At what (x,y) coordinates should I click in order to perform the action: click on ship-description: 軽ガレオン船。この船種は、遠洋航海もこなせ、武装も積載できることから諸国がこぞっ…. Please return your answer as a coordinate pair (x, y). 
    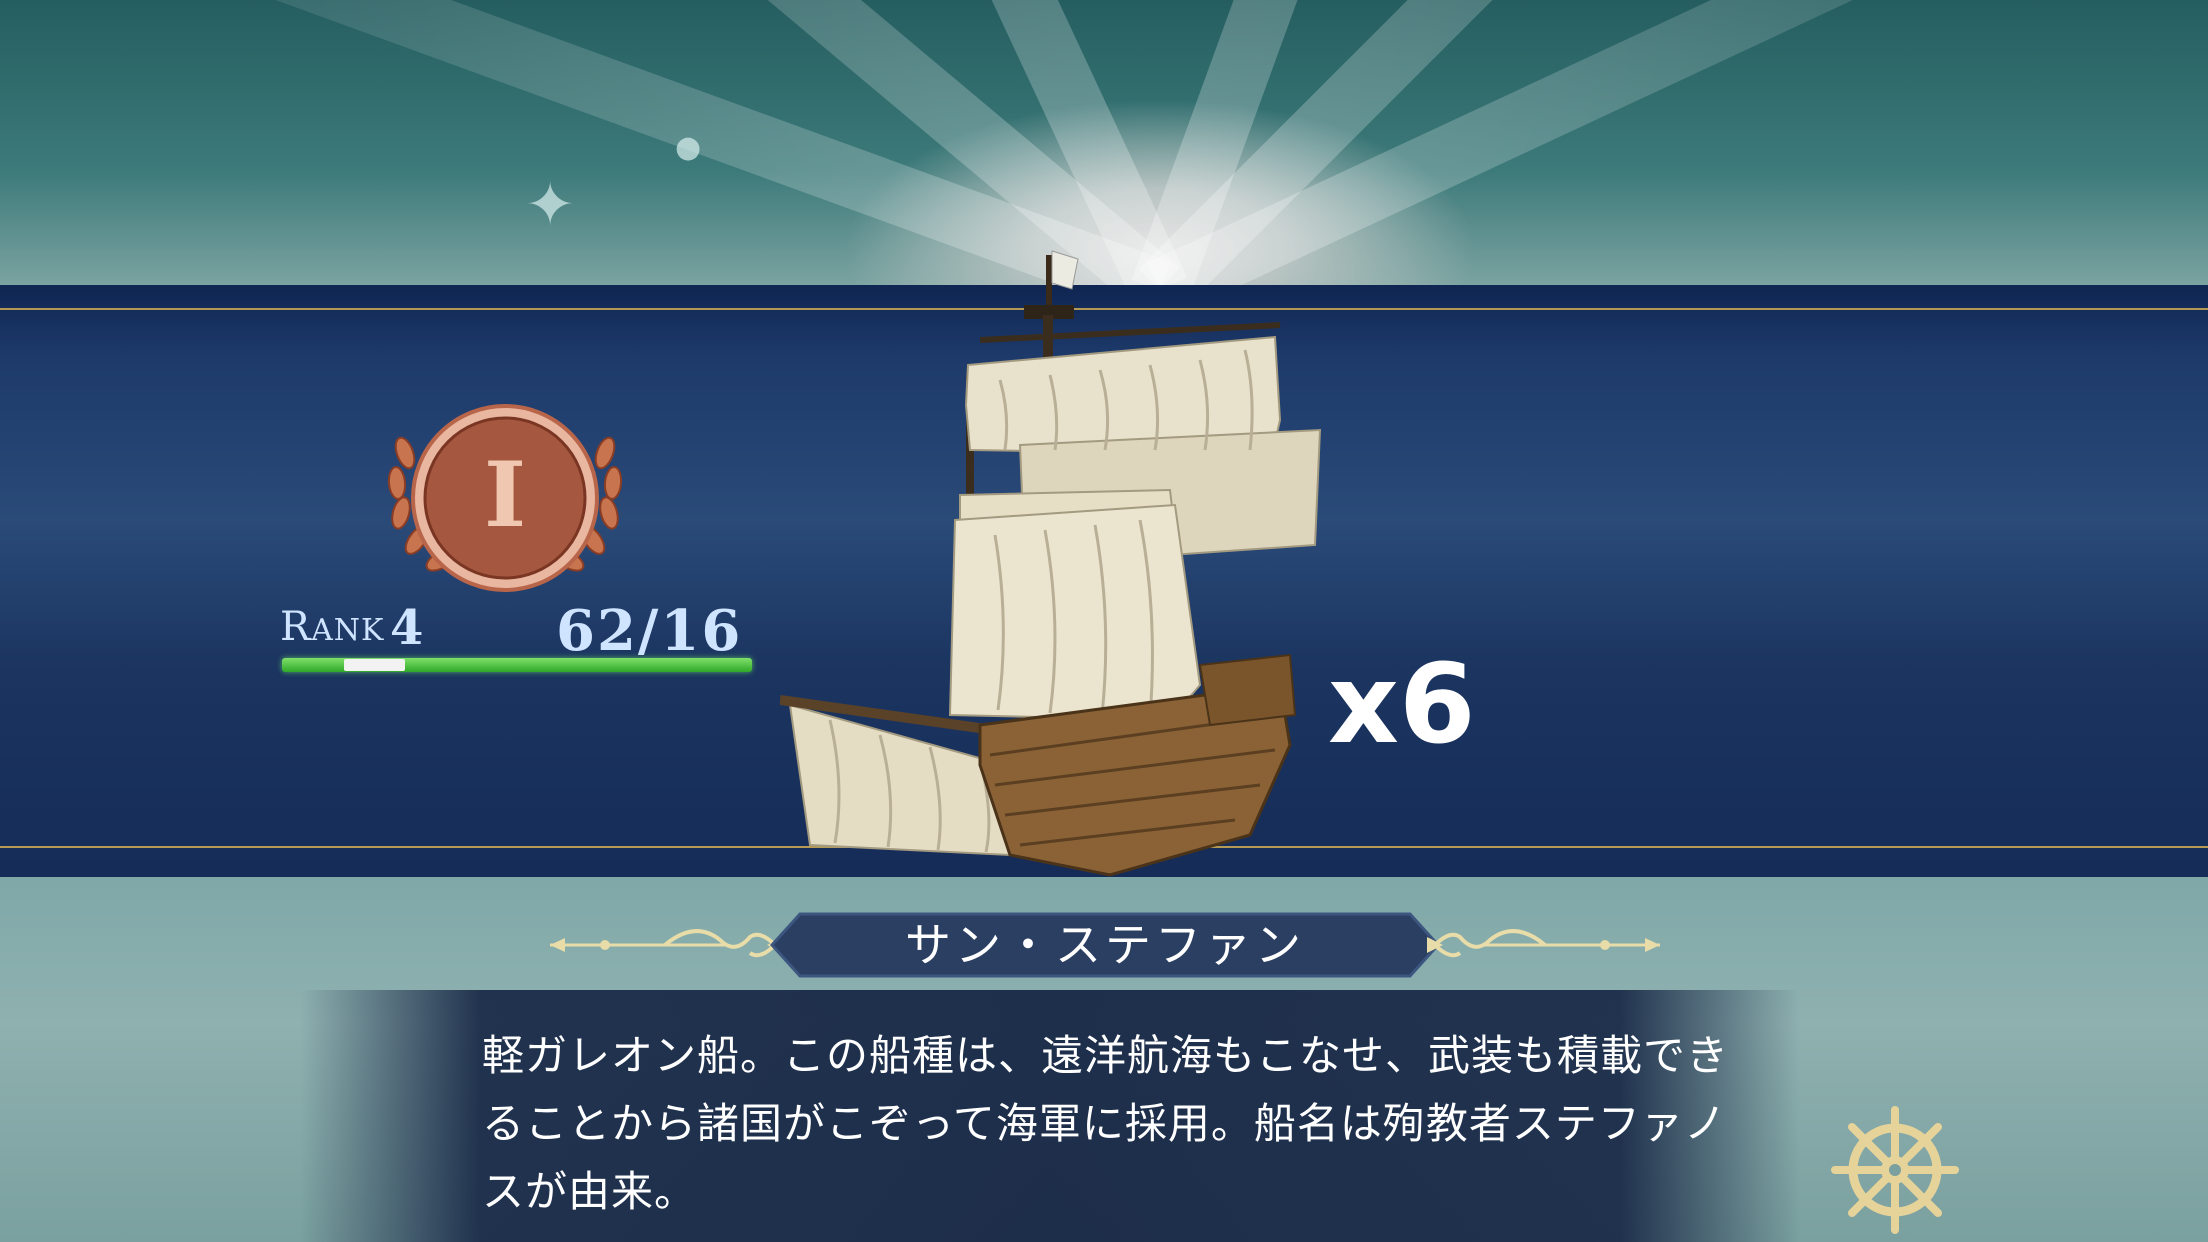
    Looking at the image, I should click on (1106, 1123).